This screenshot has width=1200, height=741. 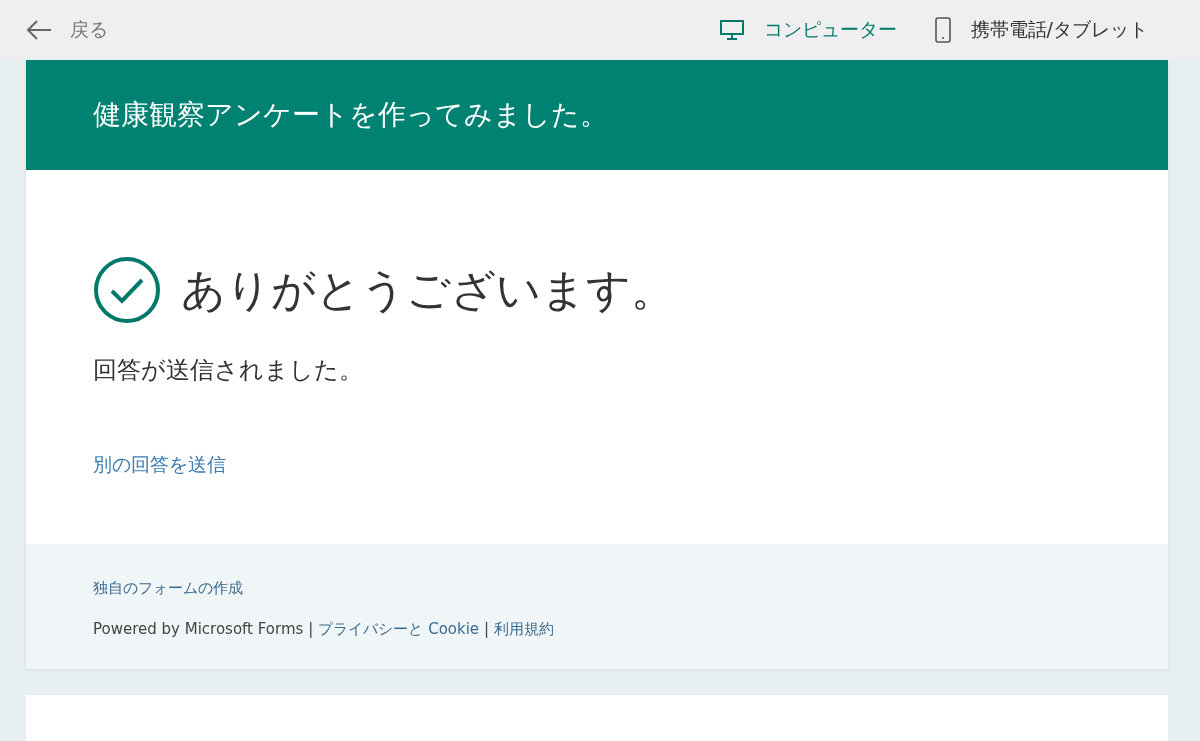 I want to click on check-circle-icon, so click(x=127, y=290).